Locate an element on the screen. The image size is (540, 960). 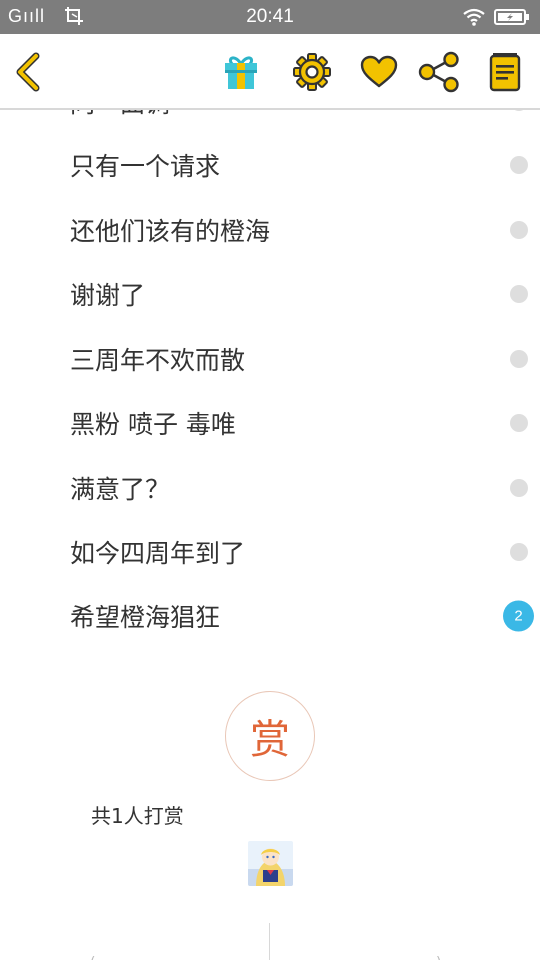
list-item: 满意了？ is located at coordinates (270, 488).